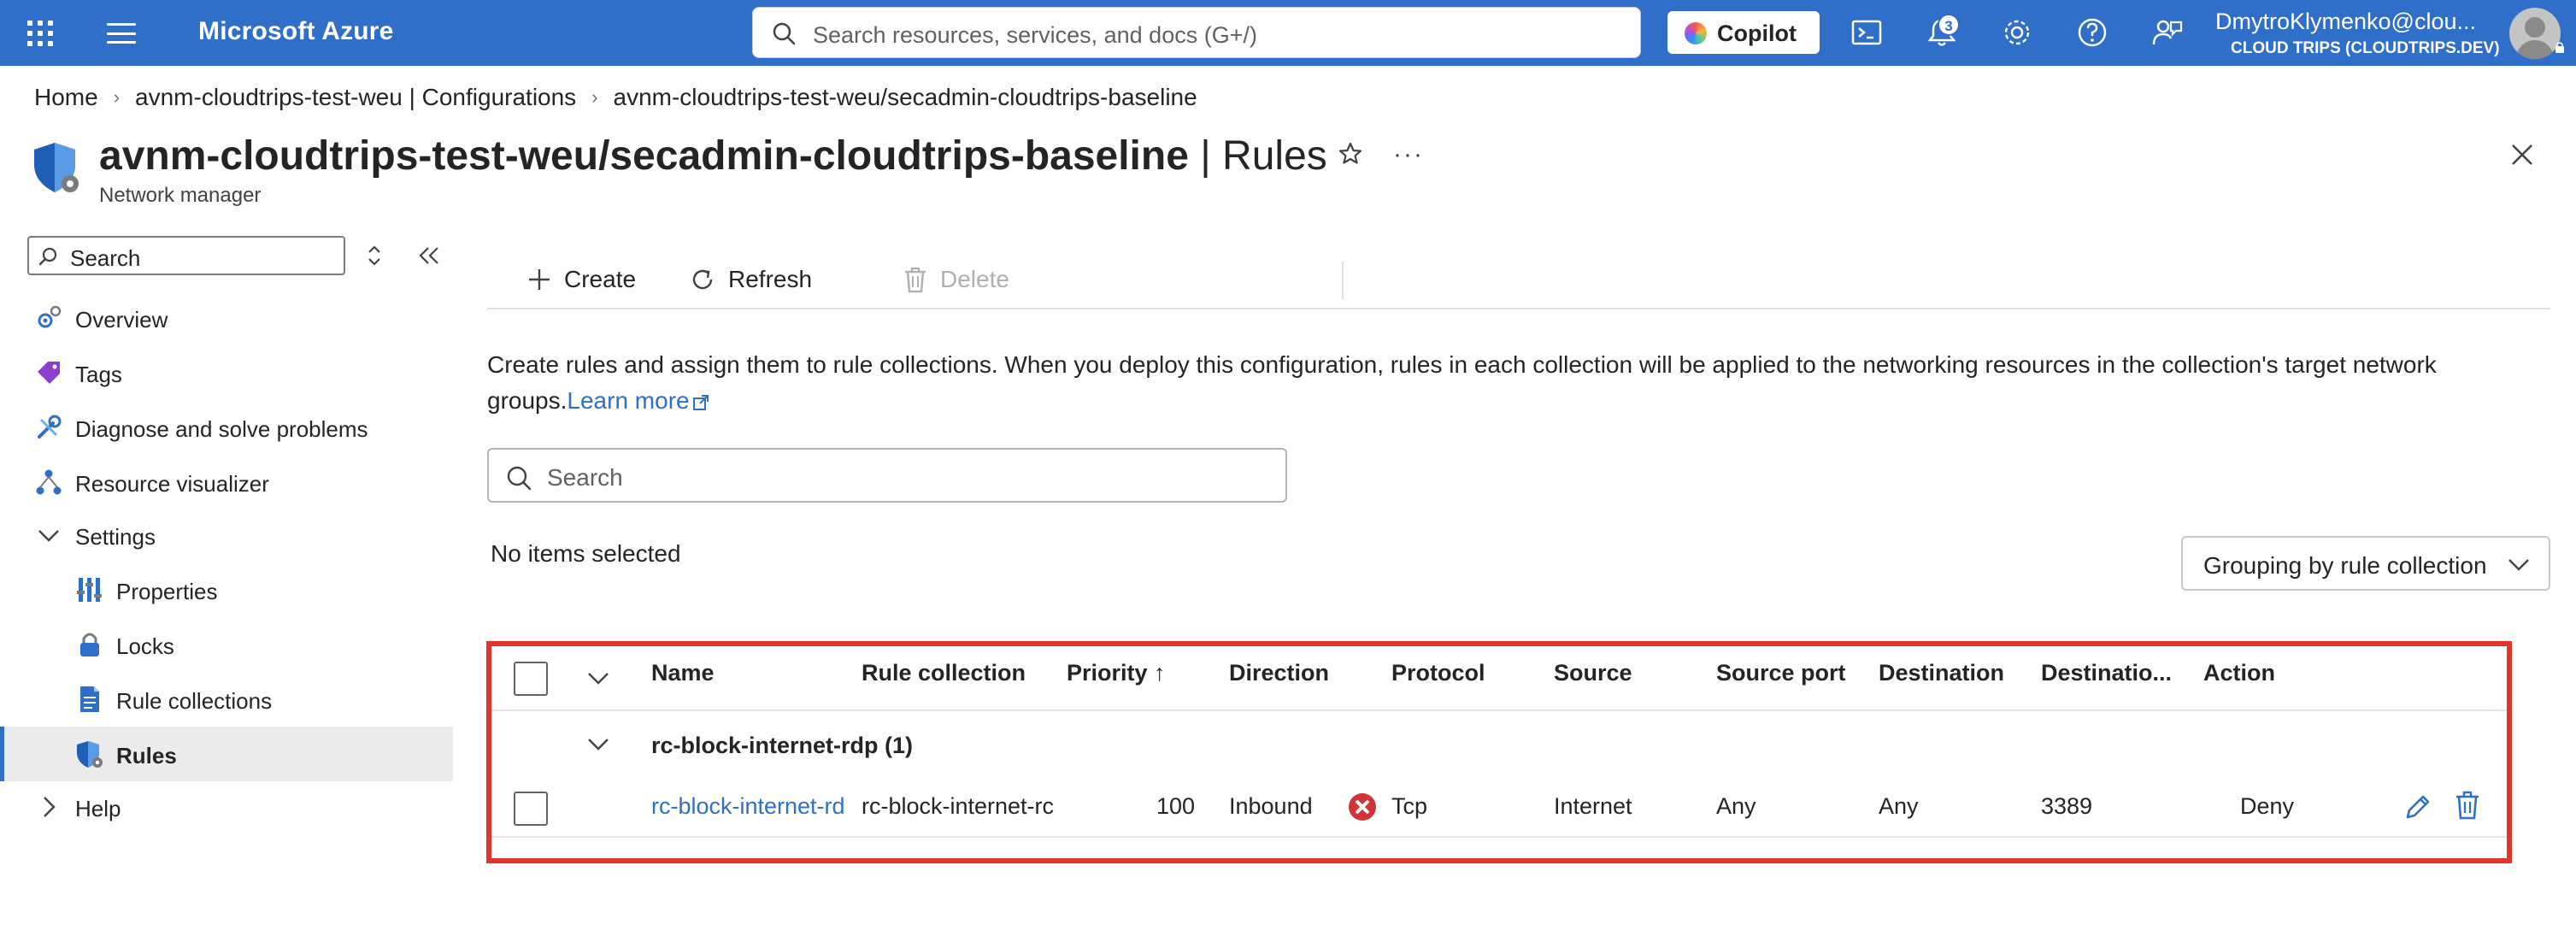  Describe the element at coordinates (2365, 563) in the screenshot. I see `grouping-dropdown: Grouping by rule collection` at that location.